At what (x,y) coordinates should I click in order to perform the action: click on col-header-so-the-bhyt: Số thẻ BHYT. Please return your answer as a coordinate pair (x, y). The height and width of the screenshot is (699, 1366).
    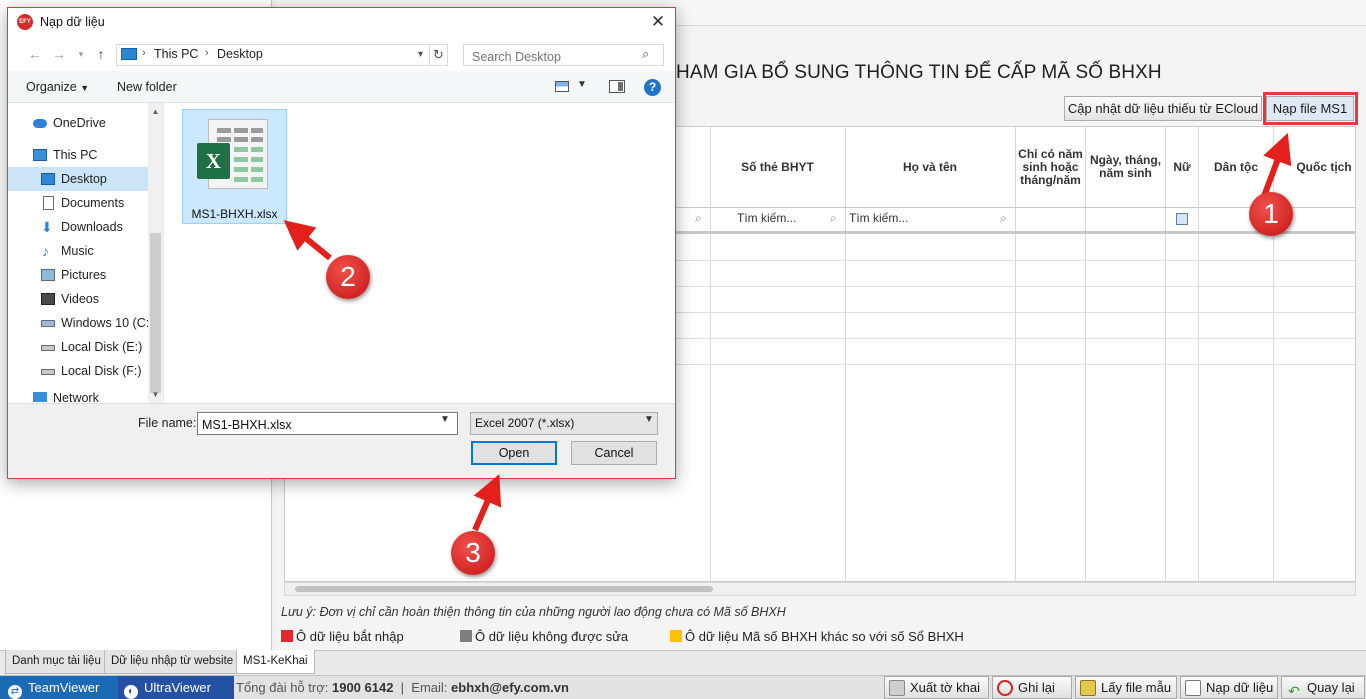
    Looking at the image, I should click on (777, 167).